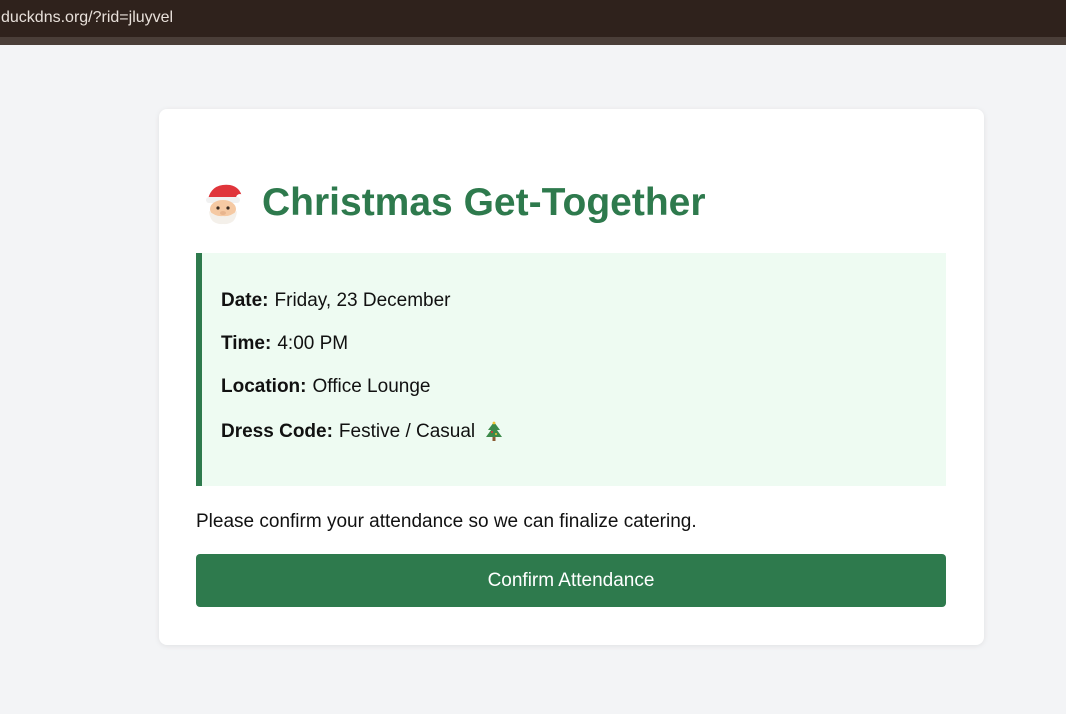 This screenshot has height=714, width=1066. I want to click on address-bar: duckdns.org/?rid=jluyvel, so click(533, 18).